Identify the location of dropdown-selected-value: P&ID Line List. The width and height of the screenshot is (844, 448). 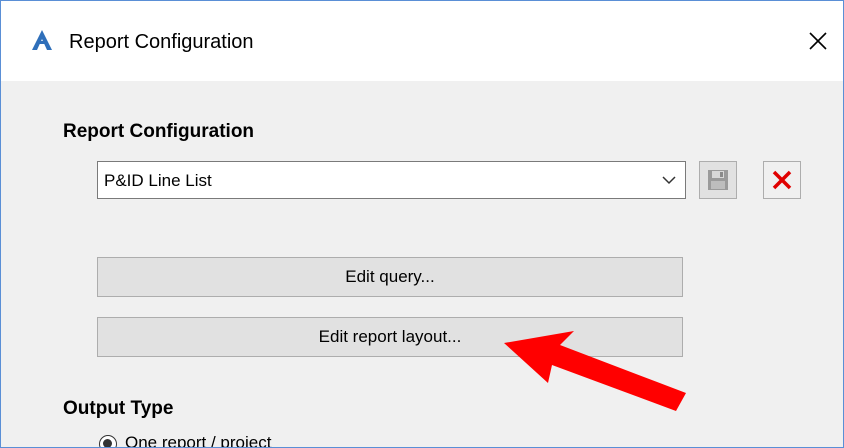
(158, 180).